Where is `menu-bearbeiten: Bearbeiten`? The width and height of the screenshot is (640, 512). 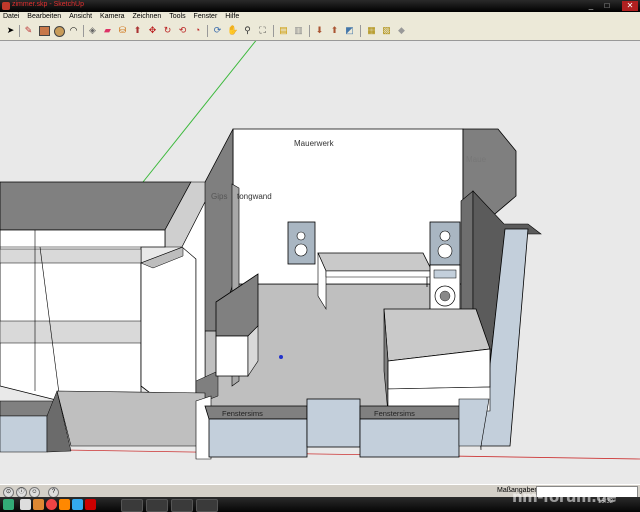
menu-bearbeiten: Bearbeiten is located at coordinates (44, 17).